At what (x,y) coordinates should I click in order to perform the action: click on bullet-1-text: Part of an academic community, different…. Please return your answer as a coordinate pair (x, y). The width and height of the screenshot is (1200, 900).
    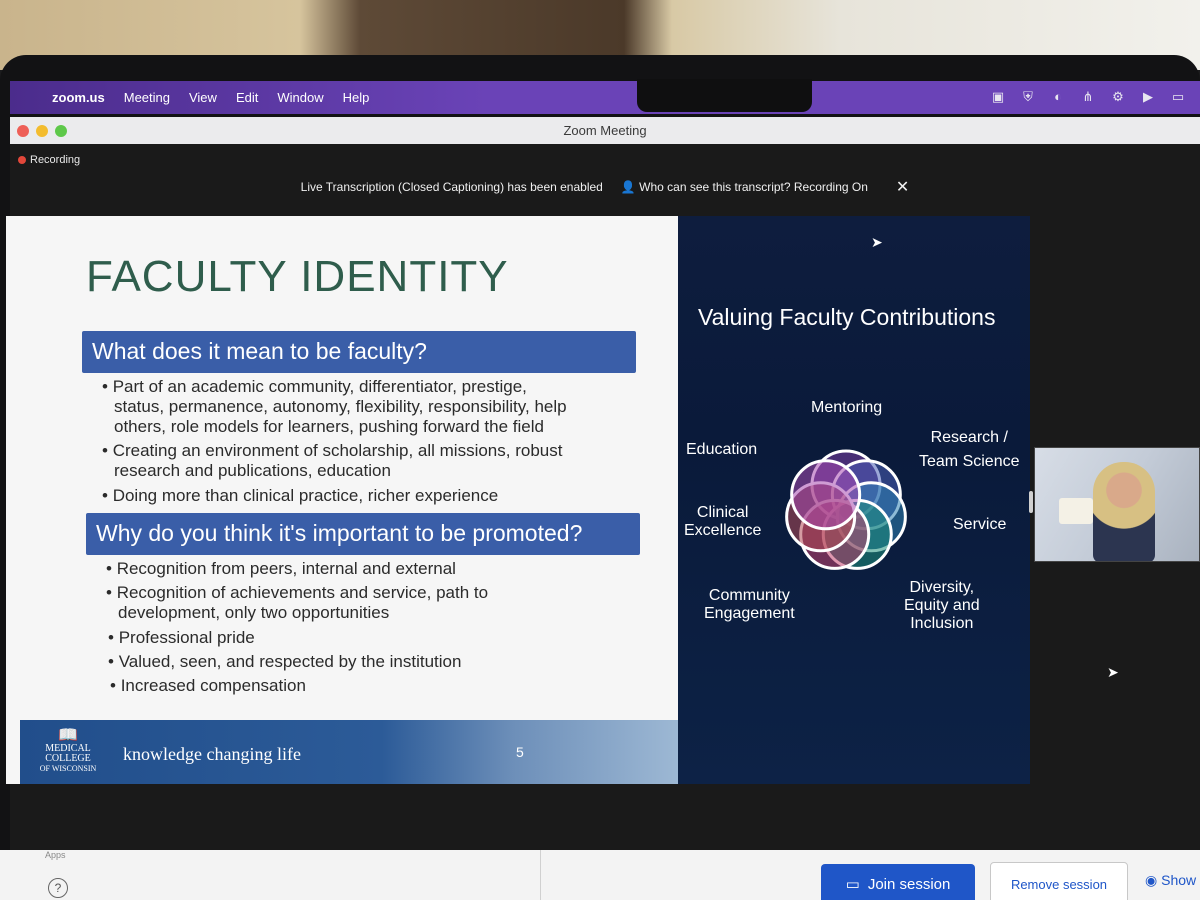
    Looking at the image, I should click on (319, 386).